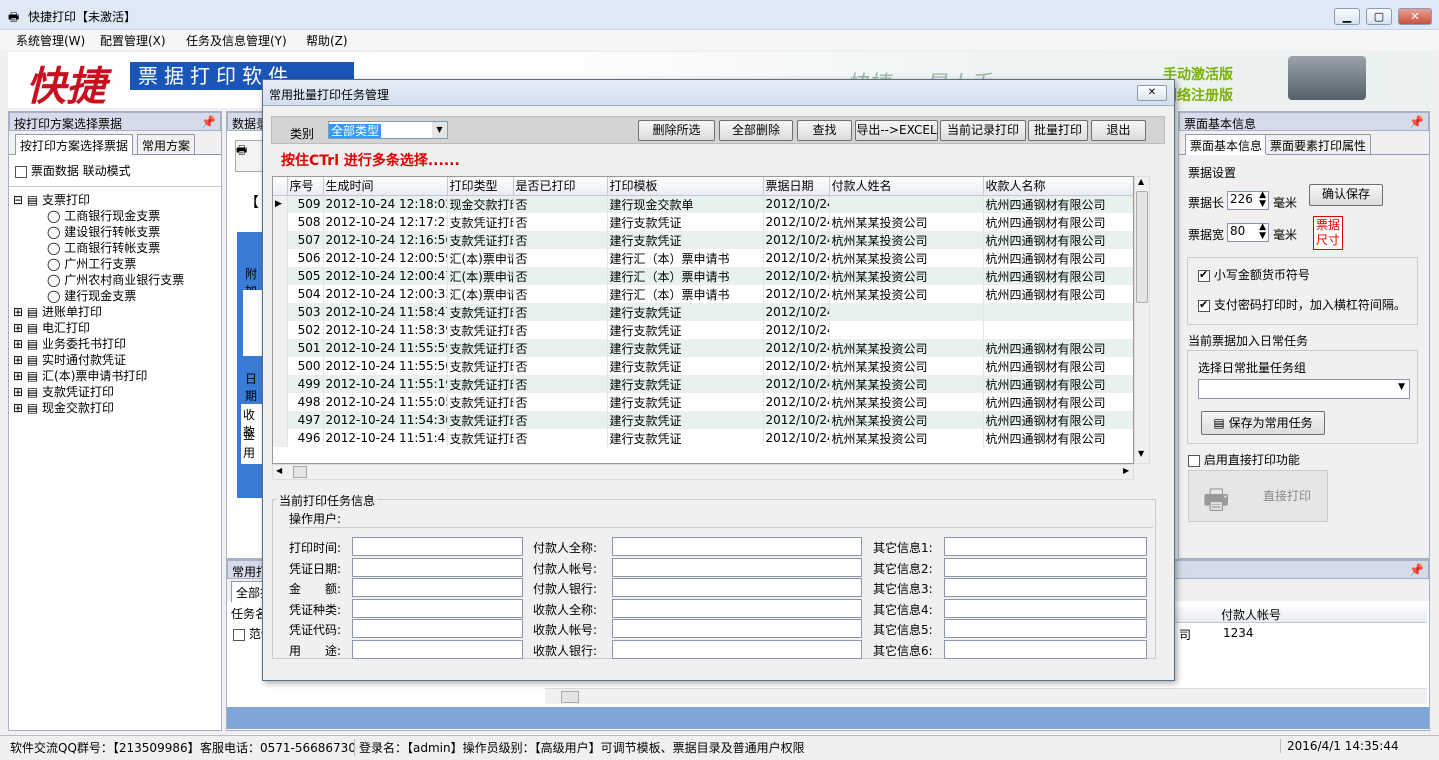 The image size is (1439, 760). I want to click on tree-group-item: ⊞ ▤ 汇(本)票申请书打印, so click(80, 376).